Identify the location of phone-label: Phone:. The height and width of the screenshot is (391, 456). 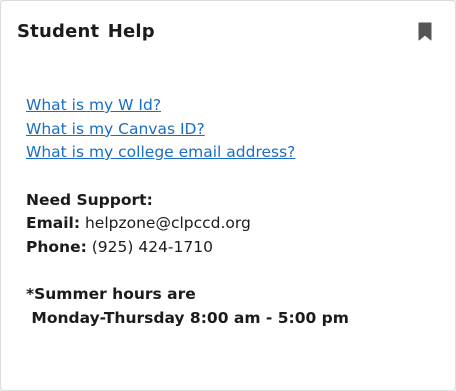
(56, 246).